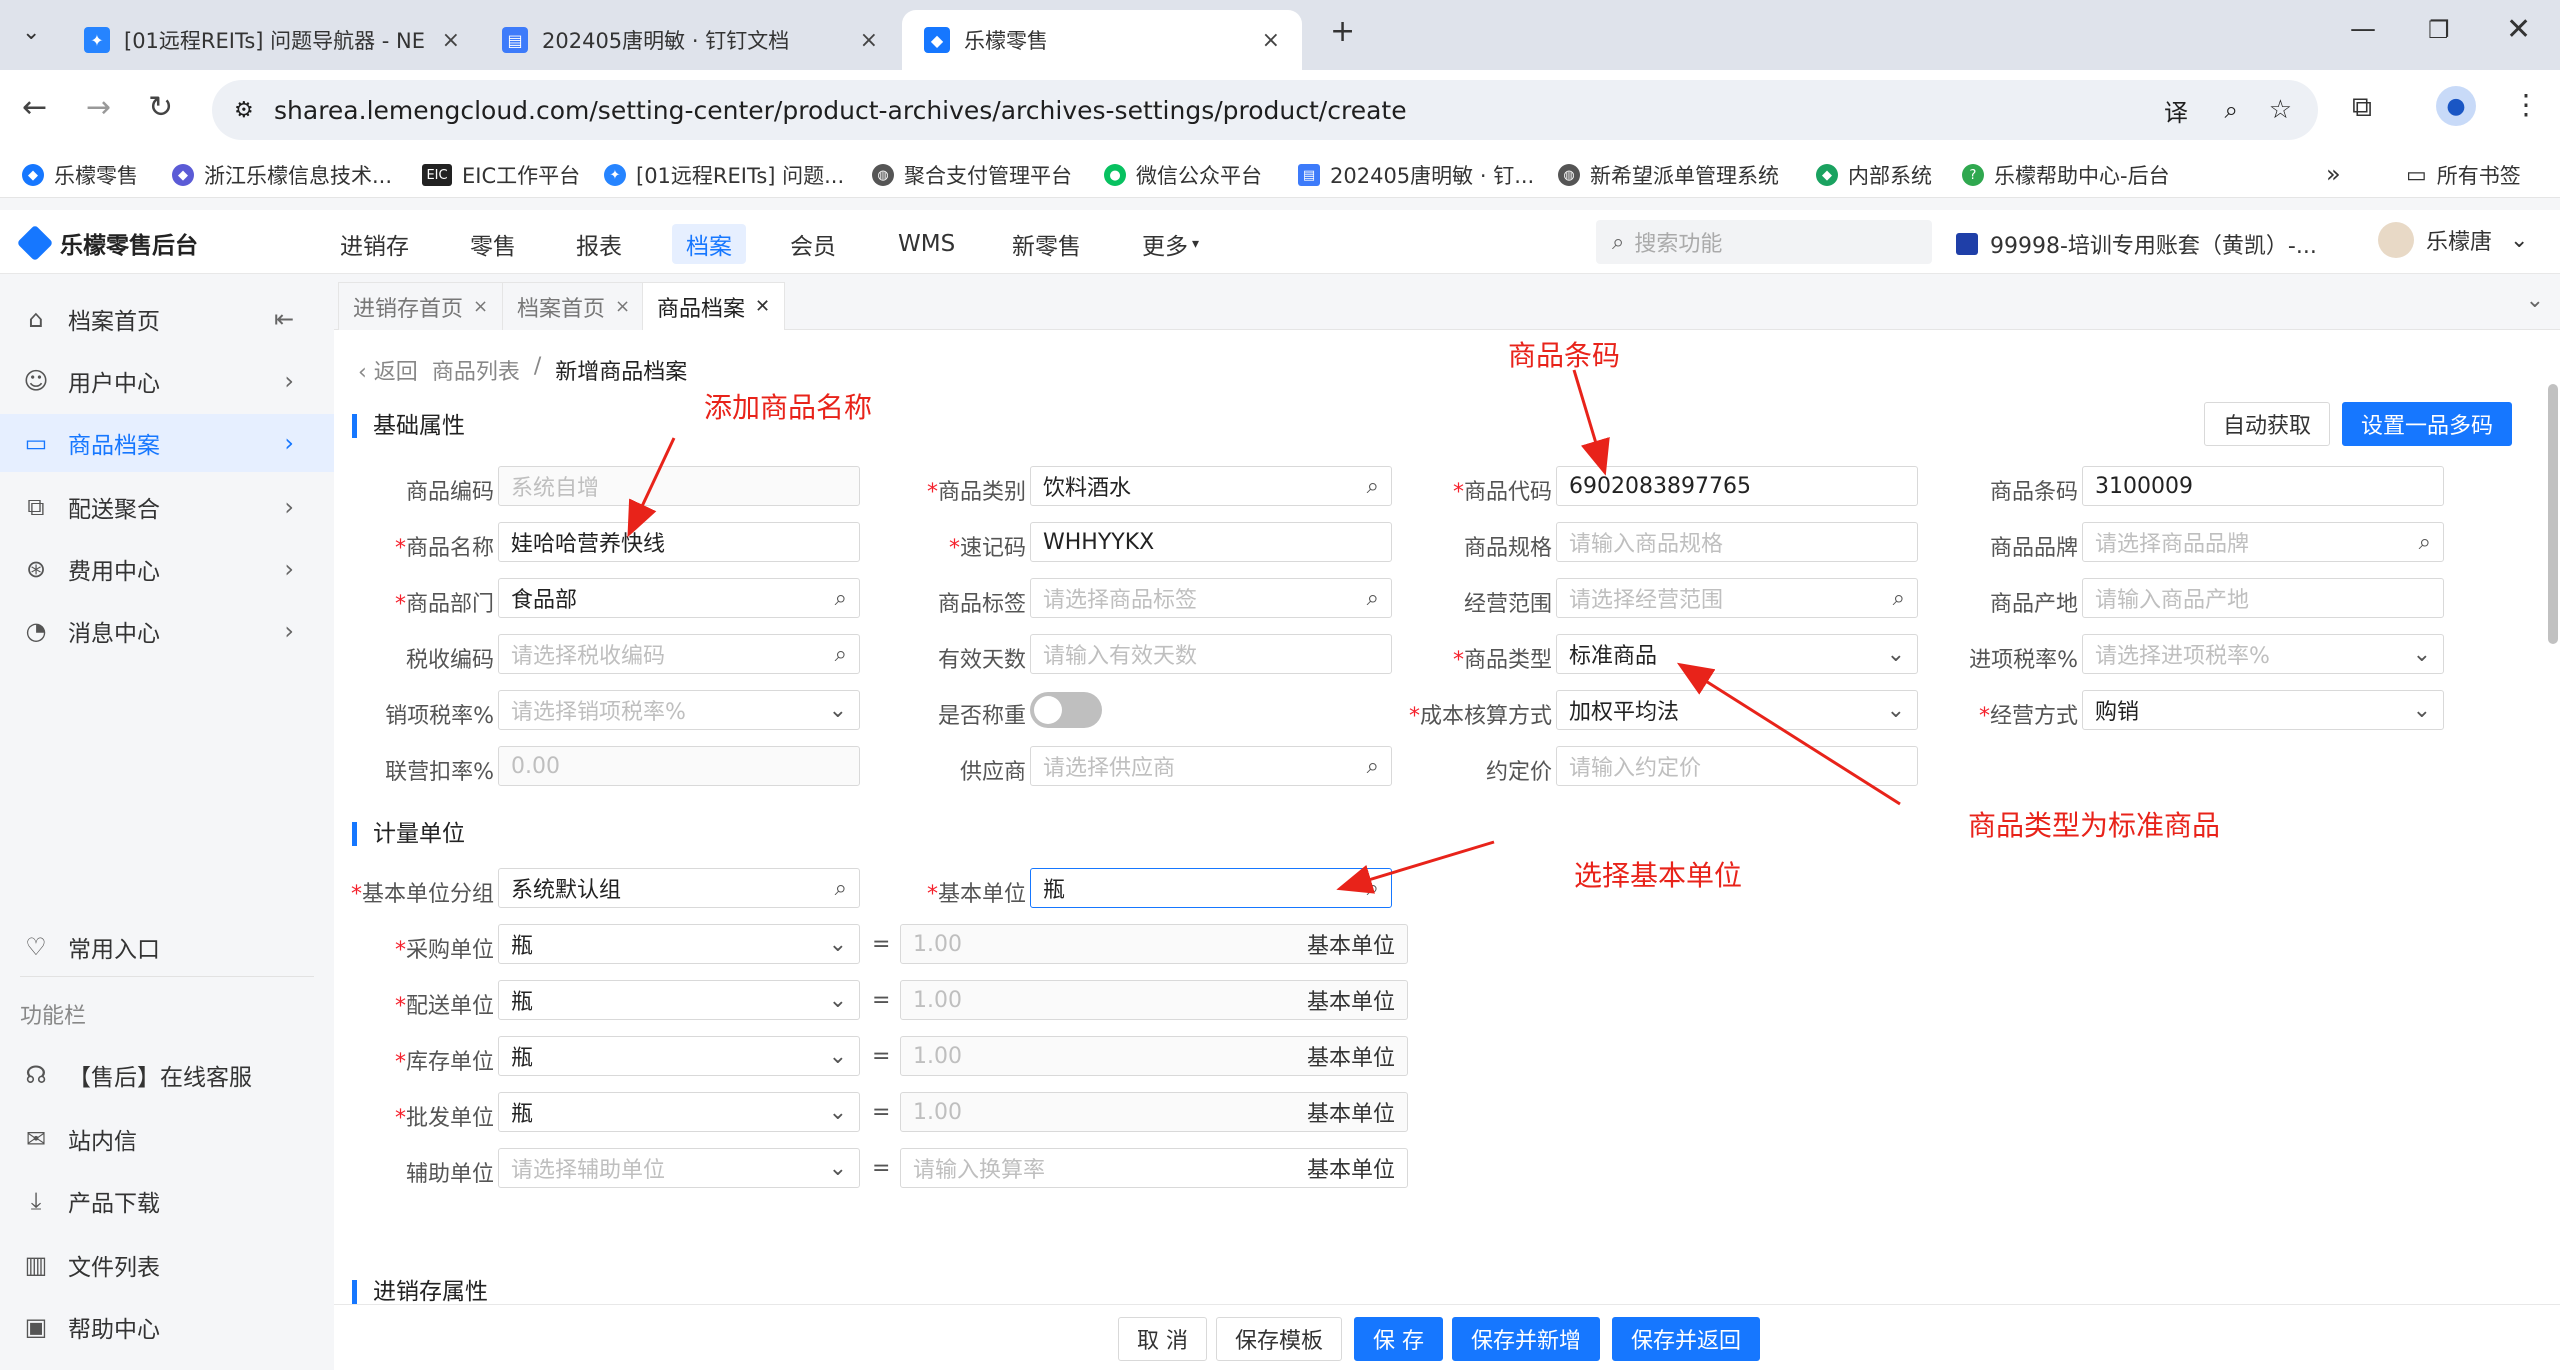 Image resolution: width=2560 pixels, height=1370 pixels. What do you see at coordinates (167, 631) in the screenshot?
I see `sidebar-item-message: ◔ 消息中心 ›` at bounding box center [167, 631].